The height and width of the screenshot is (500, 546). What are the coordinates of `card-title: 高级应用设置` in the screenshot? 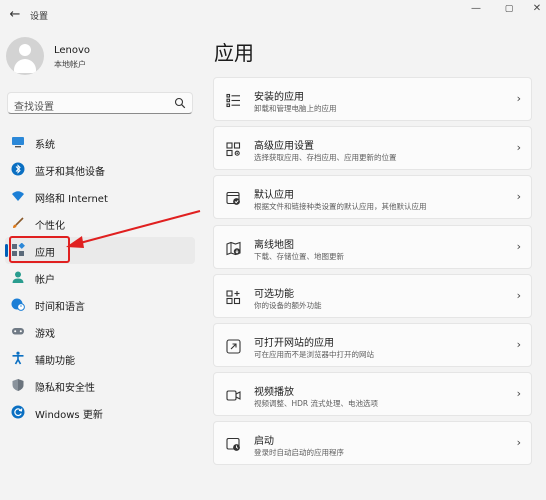 It's located at (284, 147).